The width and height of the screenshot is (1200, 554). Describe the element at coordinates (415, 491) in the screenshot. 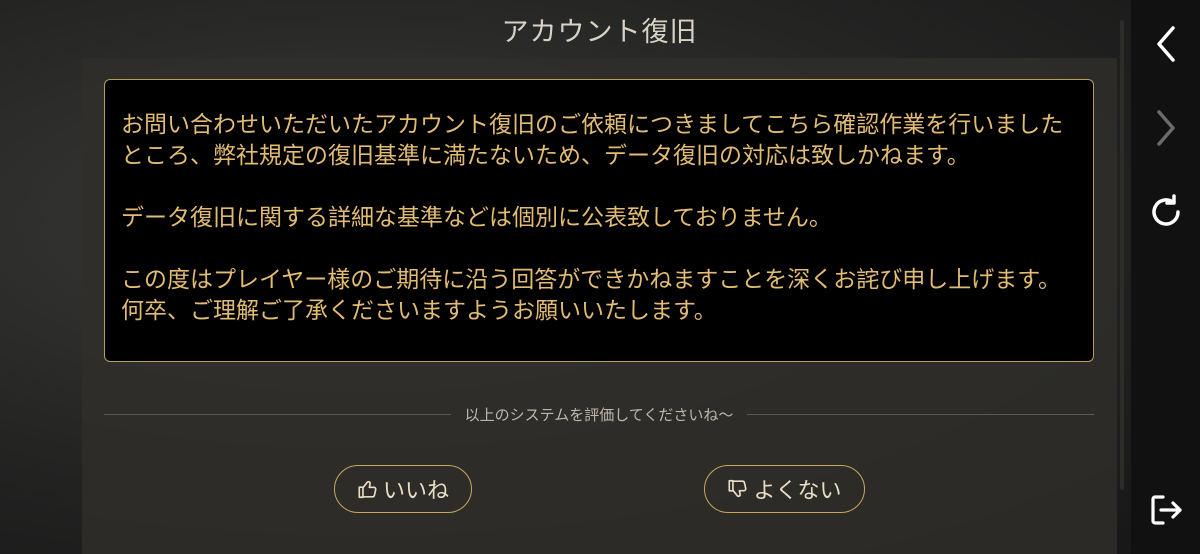

I see `like-label: いいね` at that location.